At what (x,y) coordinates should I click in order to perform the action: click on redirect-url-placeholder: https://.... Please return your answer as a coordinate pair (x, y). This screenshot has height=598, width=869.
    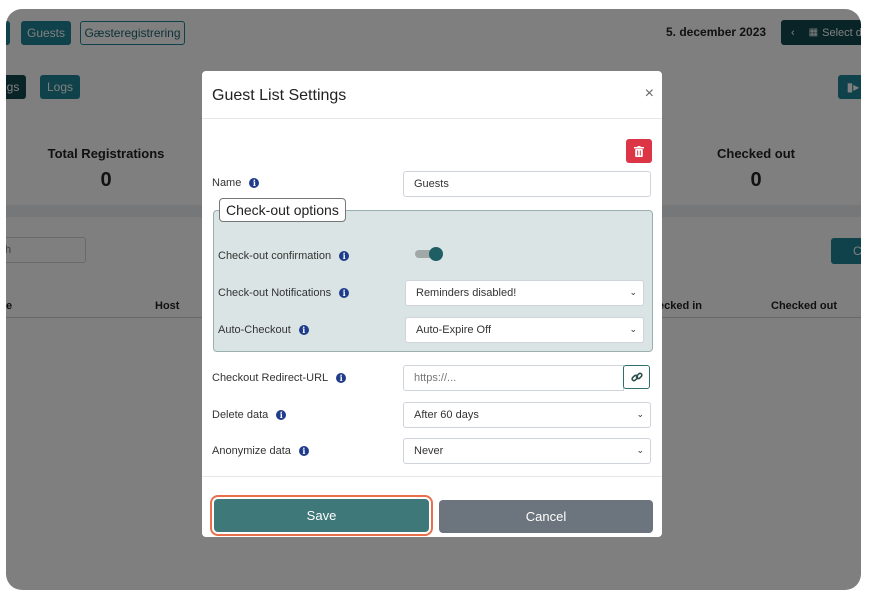
    Looking at the image, I should click on (435, 378).